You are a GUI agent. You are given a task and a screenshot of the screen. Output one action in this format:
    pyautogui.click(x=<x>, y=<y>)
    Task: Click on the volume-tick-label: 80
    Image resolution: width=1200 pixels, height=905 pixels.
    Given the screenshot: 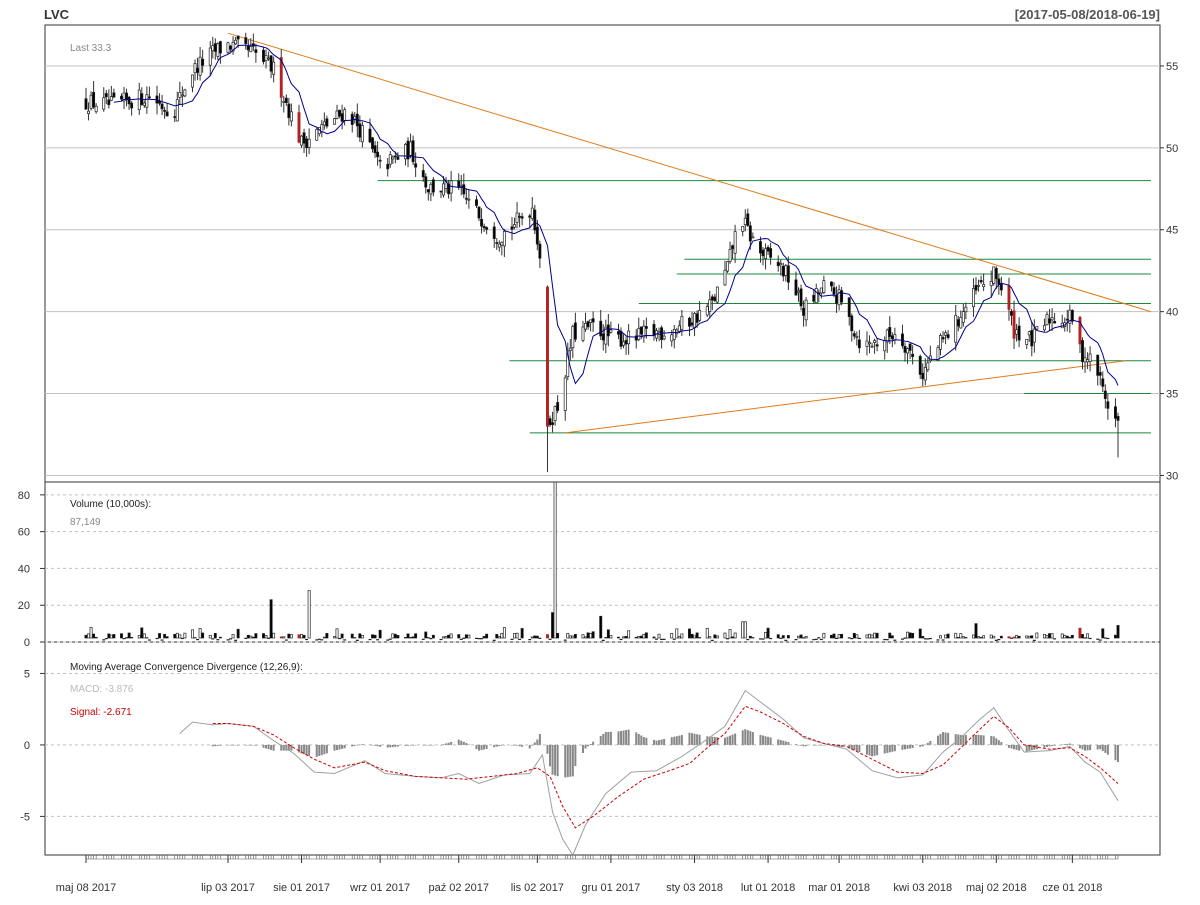 What is the action you would take?
    pyautogui.click(x=24, y=496)
    